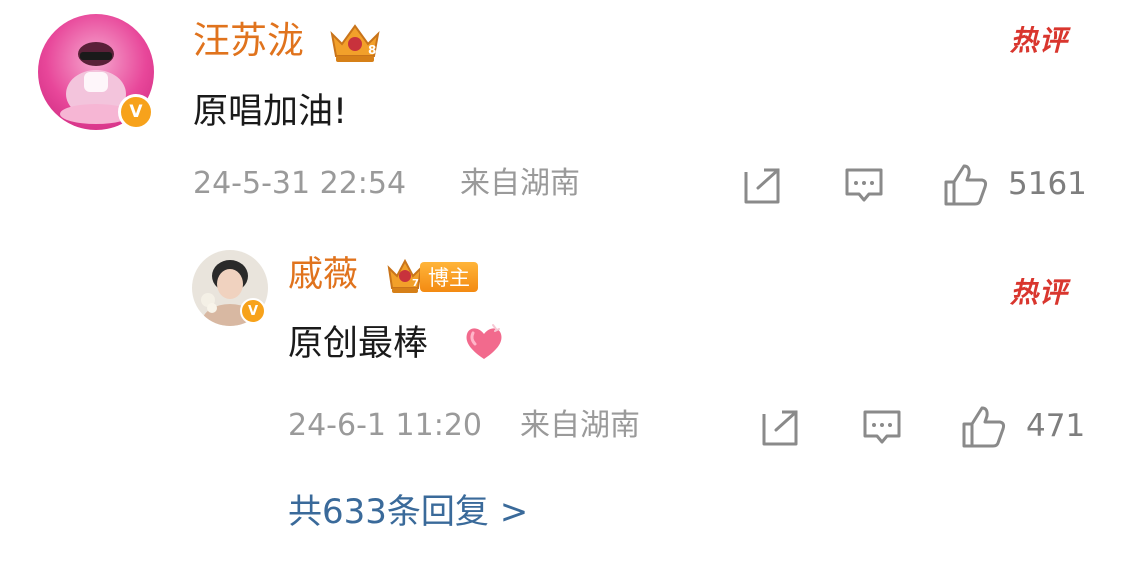 Image resolution: width=1125 pixels, height=562 pixels. I want to click on comment-location: 来自湖南, so click(520, 183).